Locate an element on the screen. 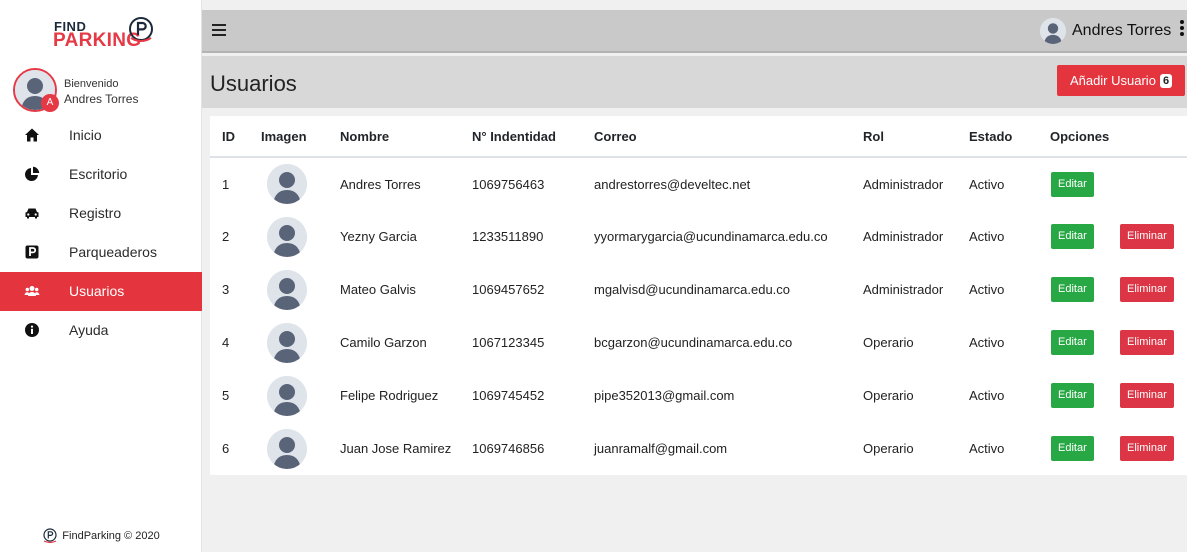 Image resolution: width=1187 pixels, height=552 pixels. cell-nombre: Felipe Rodriguez is located at coordinates (389, 395).